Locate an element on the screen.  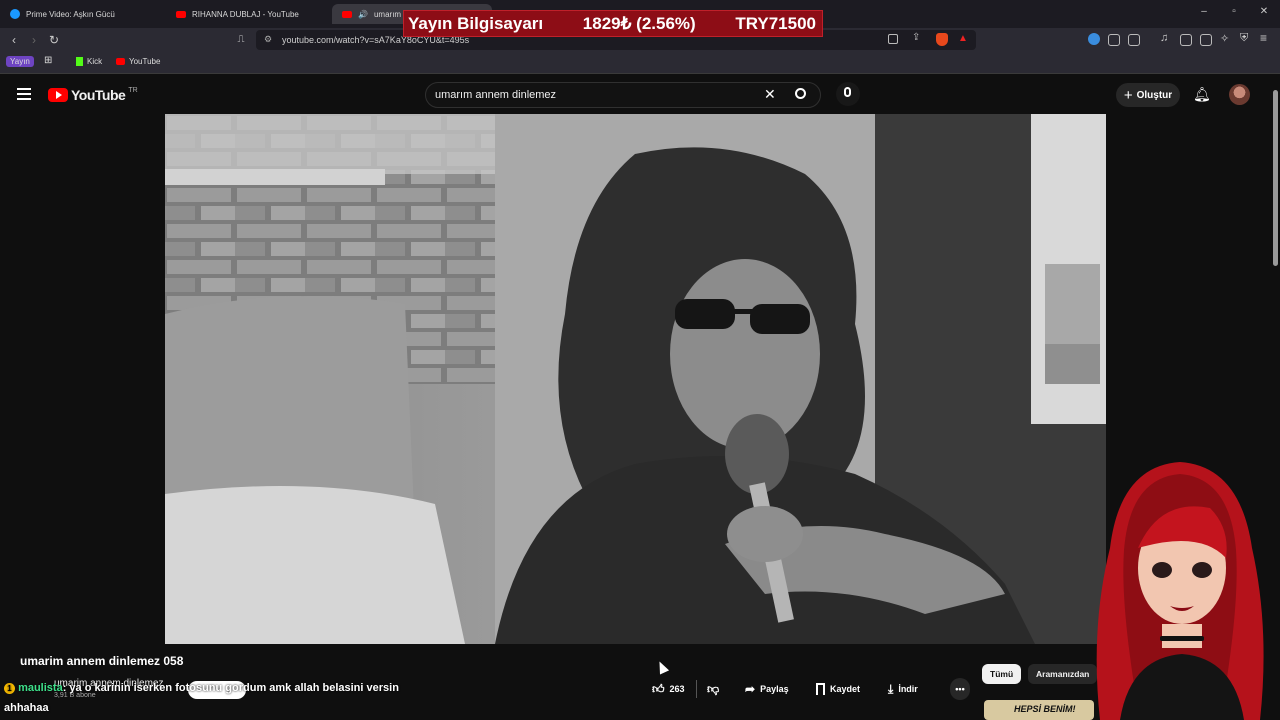
bookmark-youtube: YouTube is located at coordinates (138, 61).